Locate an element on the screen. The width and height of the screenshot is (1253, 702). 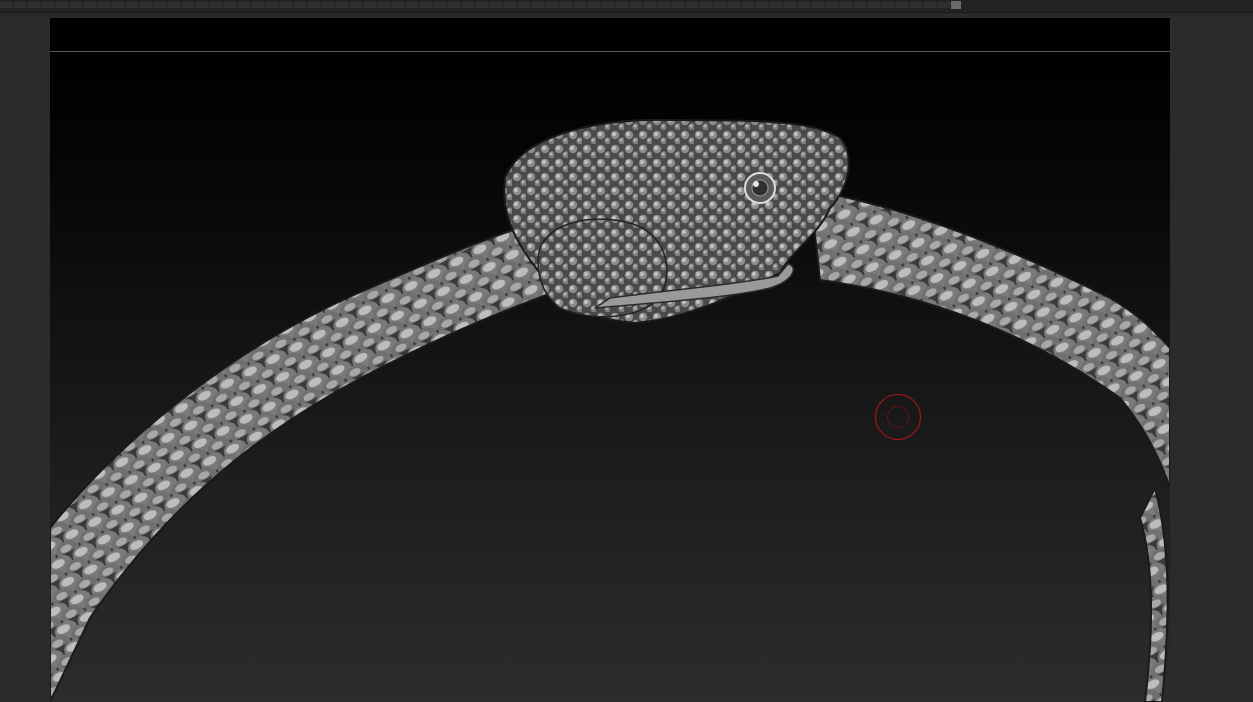
brush-size-cursor is located at coordinates (898, 417).